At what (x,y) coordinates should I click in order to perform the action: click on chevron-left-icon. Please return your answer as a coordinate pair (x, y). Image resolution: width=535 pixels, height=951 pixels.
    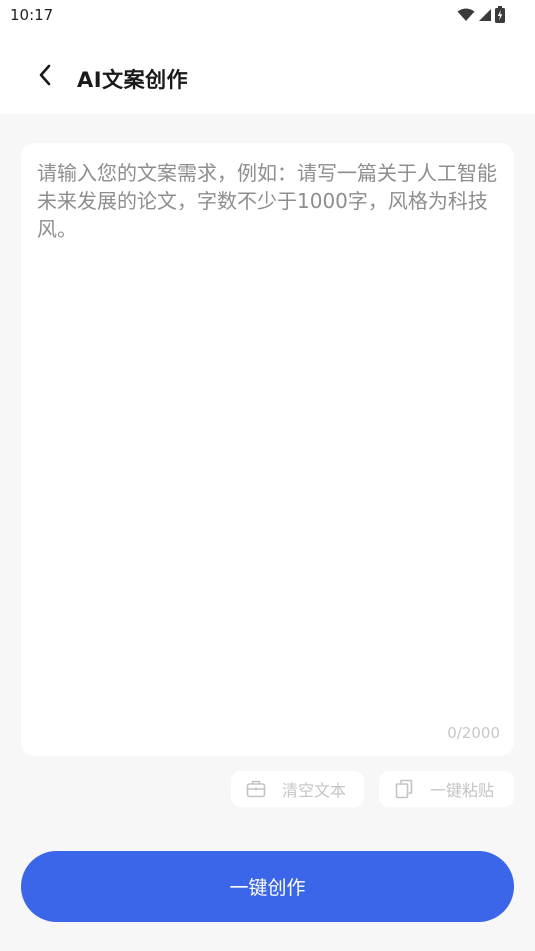
    Looking at the image, I should click on (45, 77).